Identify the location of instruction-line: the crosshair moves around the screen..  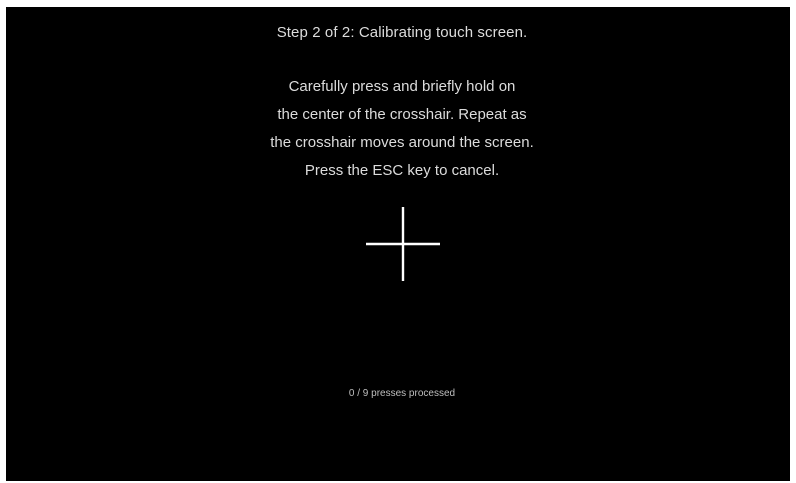
(402, 142).